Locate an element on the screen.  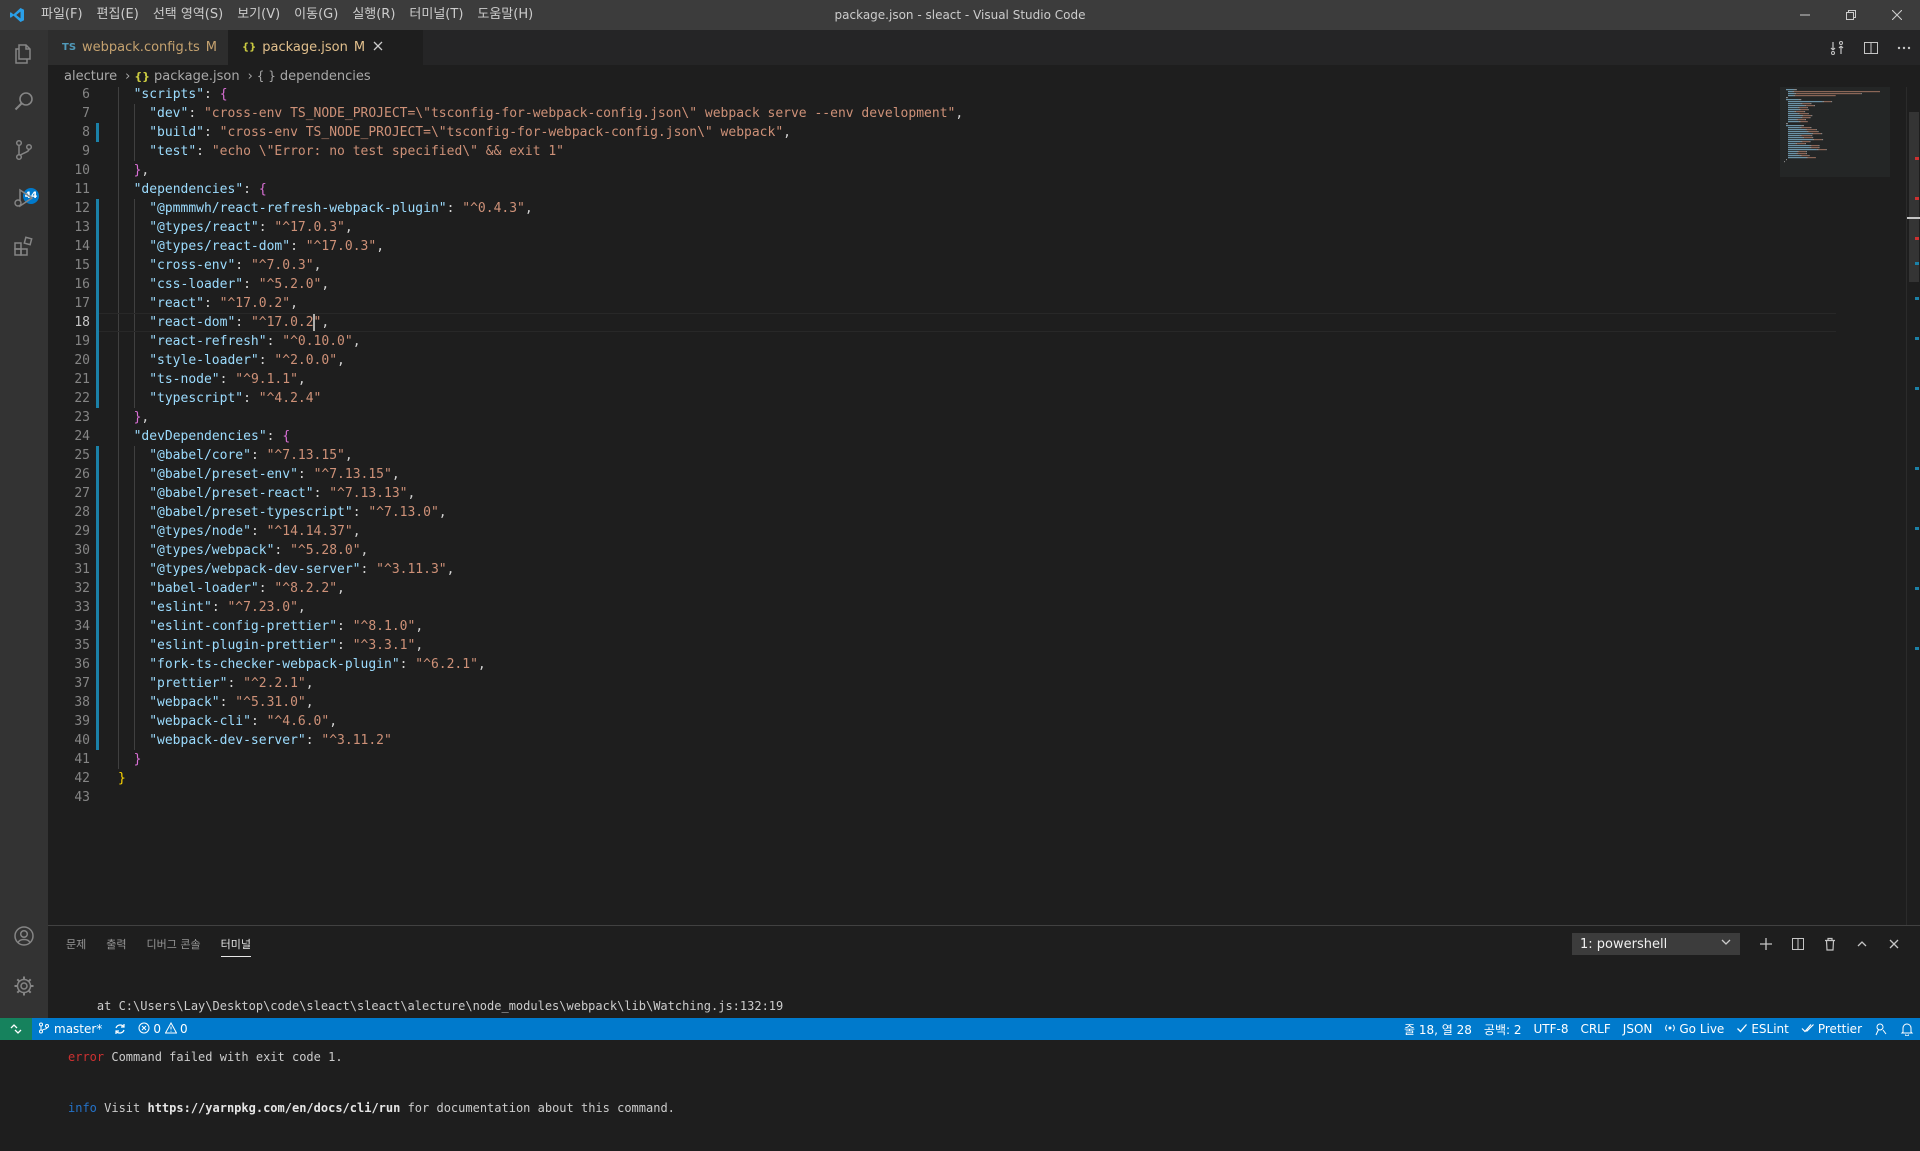
minimize-button is located at coordinates (1805, 15).